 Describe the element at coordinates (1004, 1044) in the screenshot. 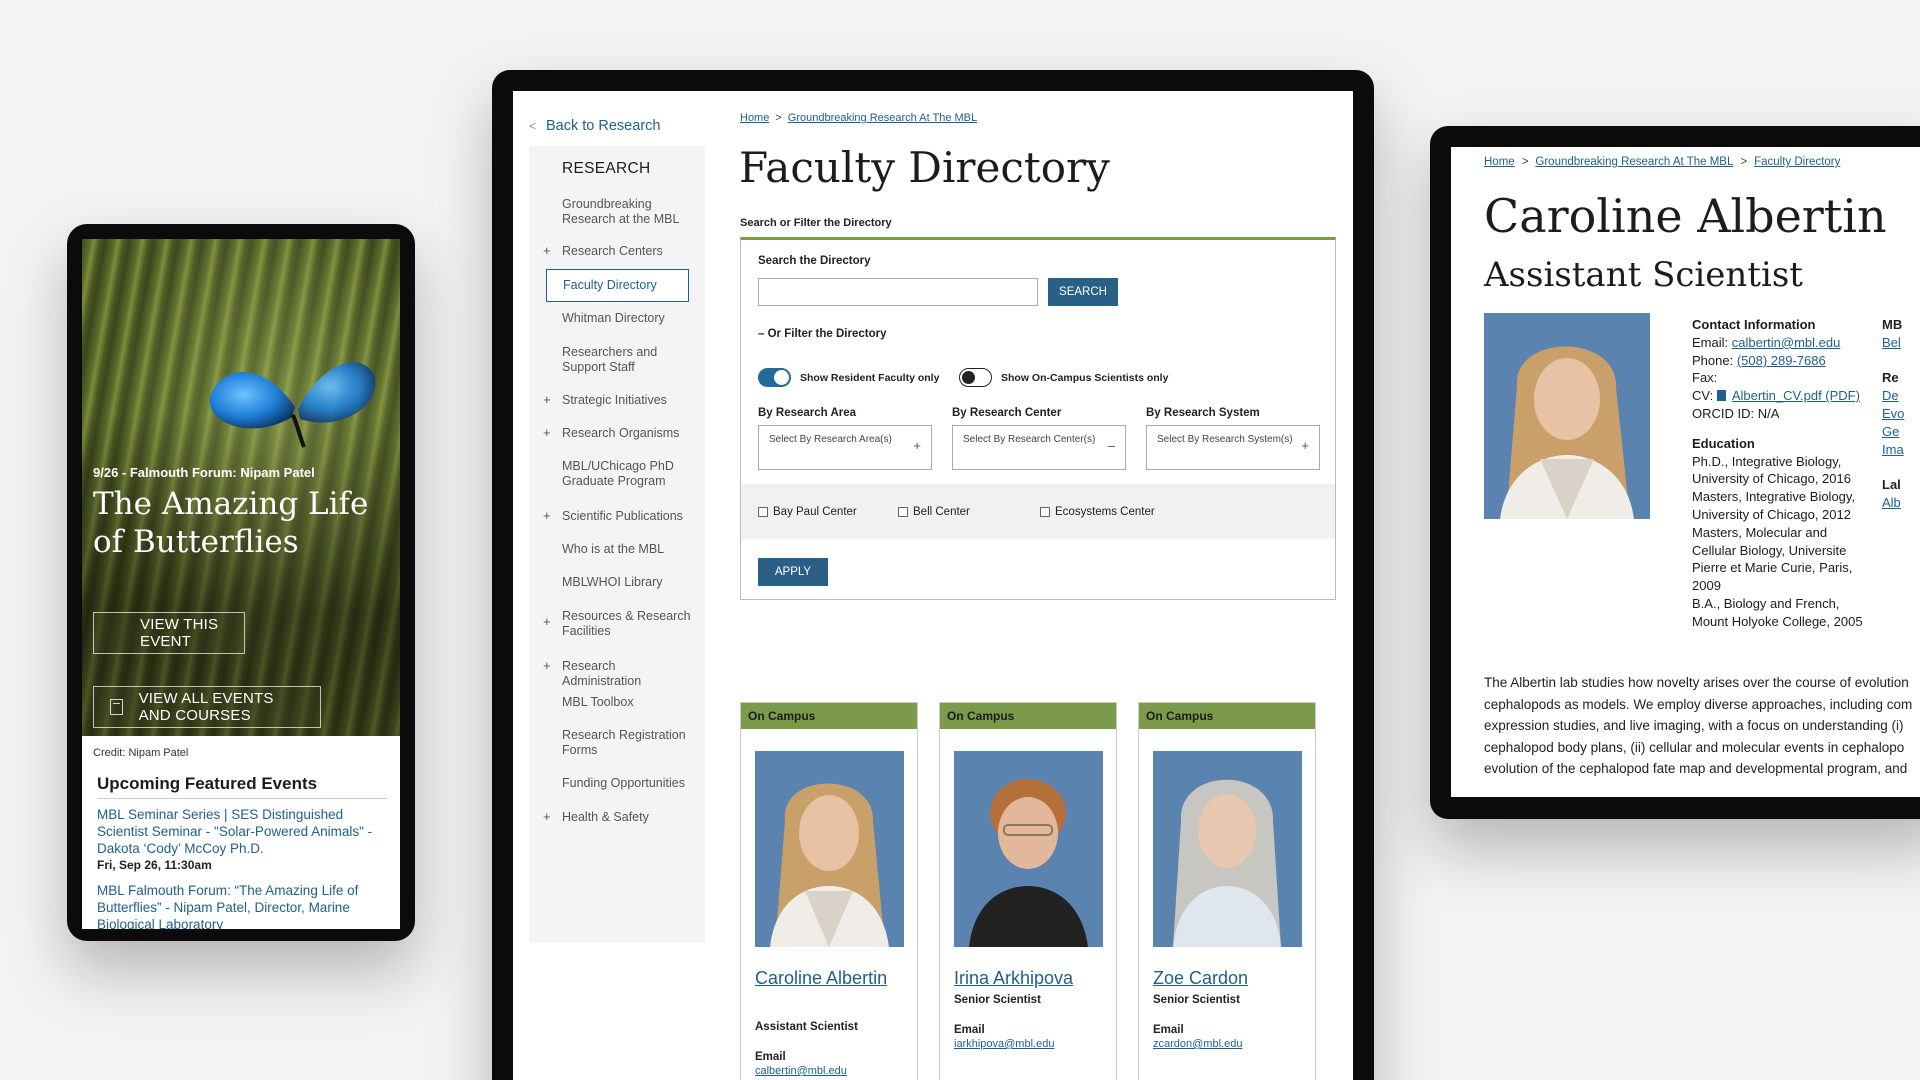

I see `email-link: iarkhipova@mbl.edu` at that location.